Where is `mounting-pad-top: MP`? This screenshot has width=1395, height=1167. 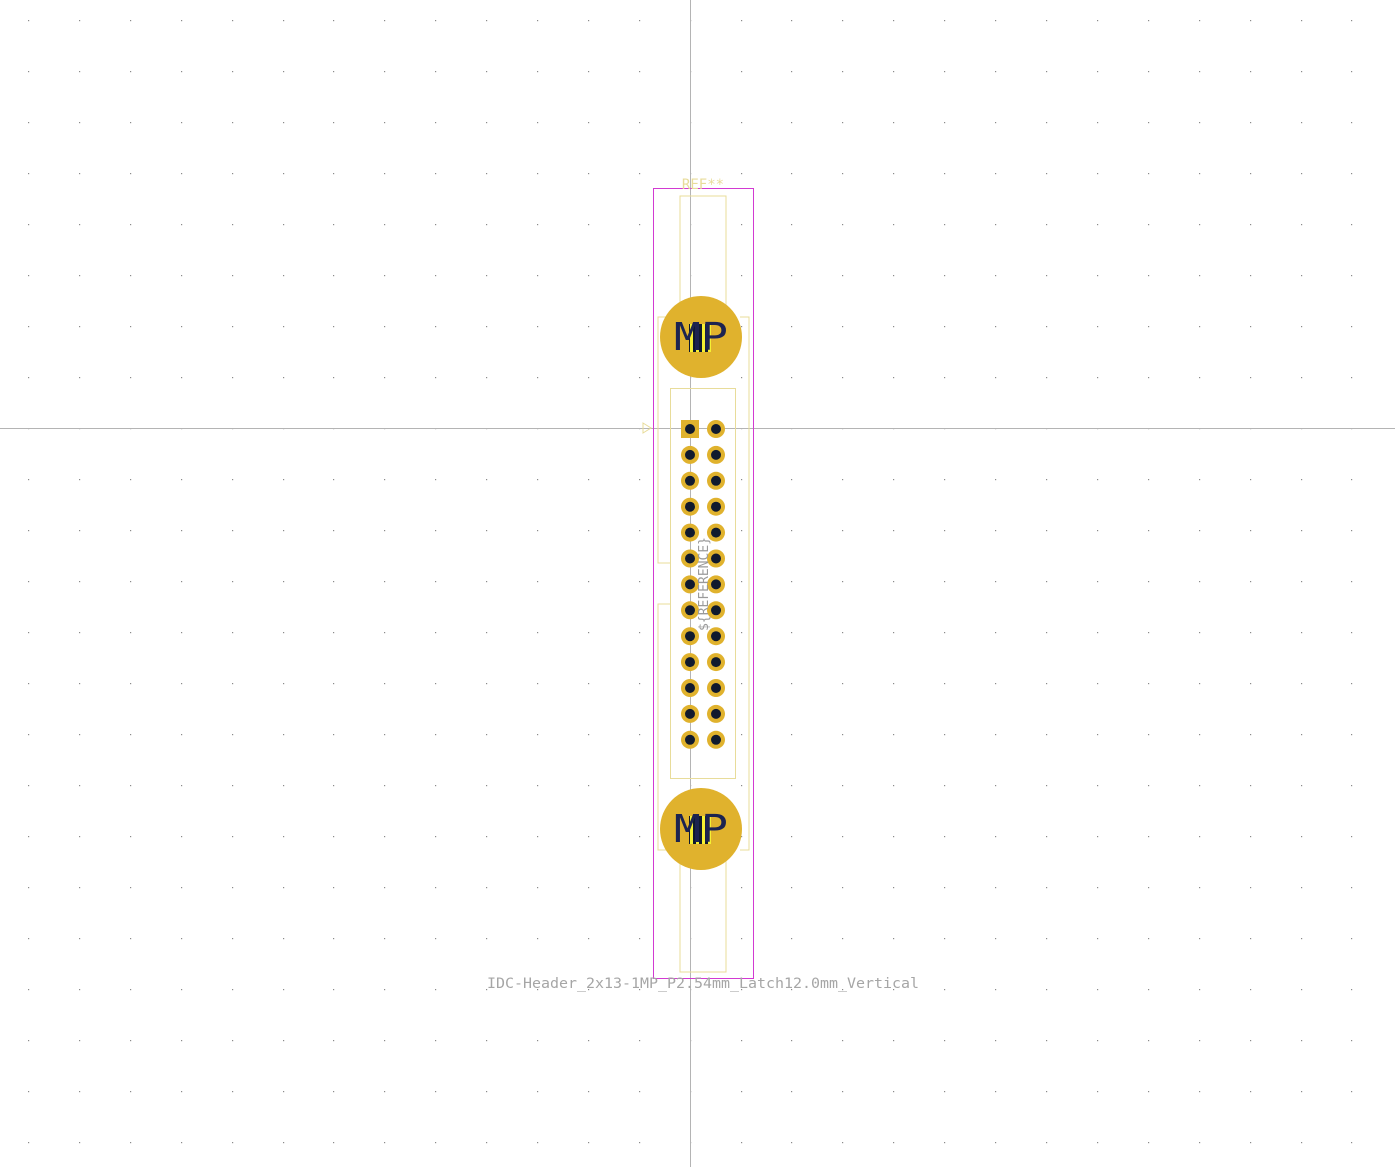 mounting-pad-top: MP is located at coordinates (701, 337).